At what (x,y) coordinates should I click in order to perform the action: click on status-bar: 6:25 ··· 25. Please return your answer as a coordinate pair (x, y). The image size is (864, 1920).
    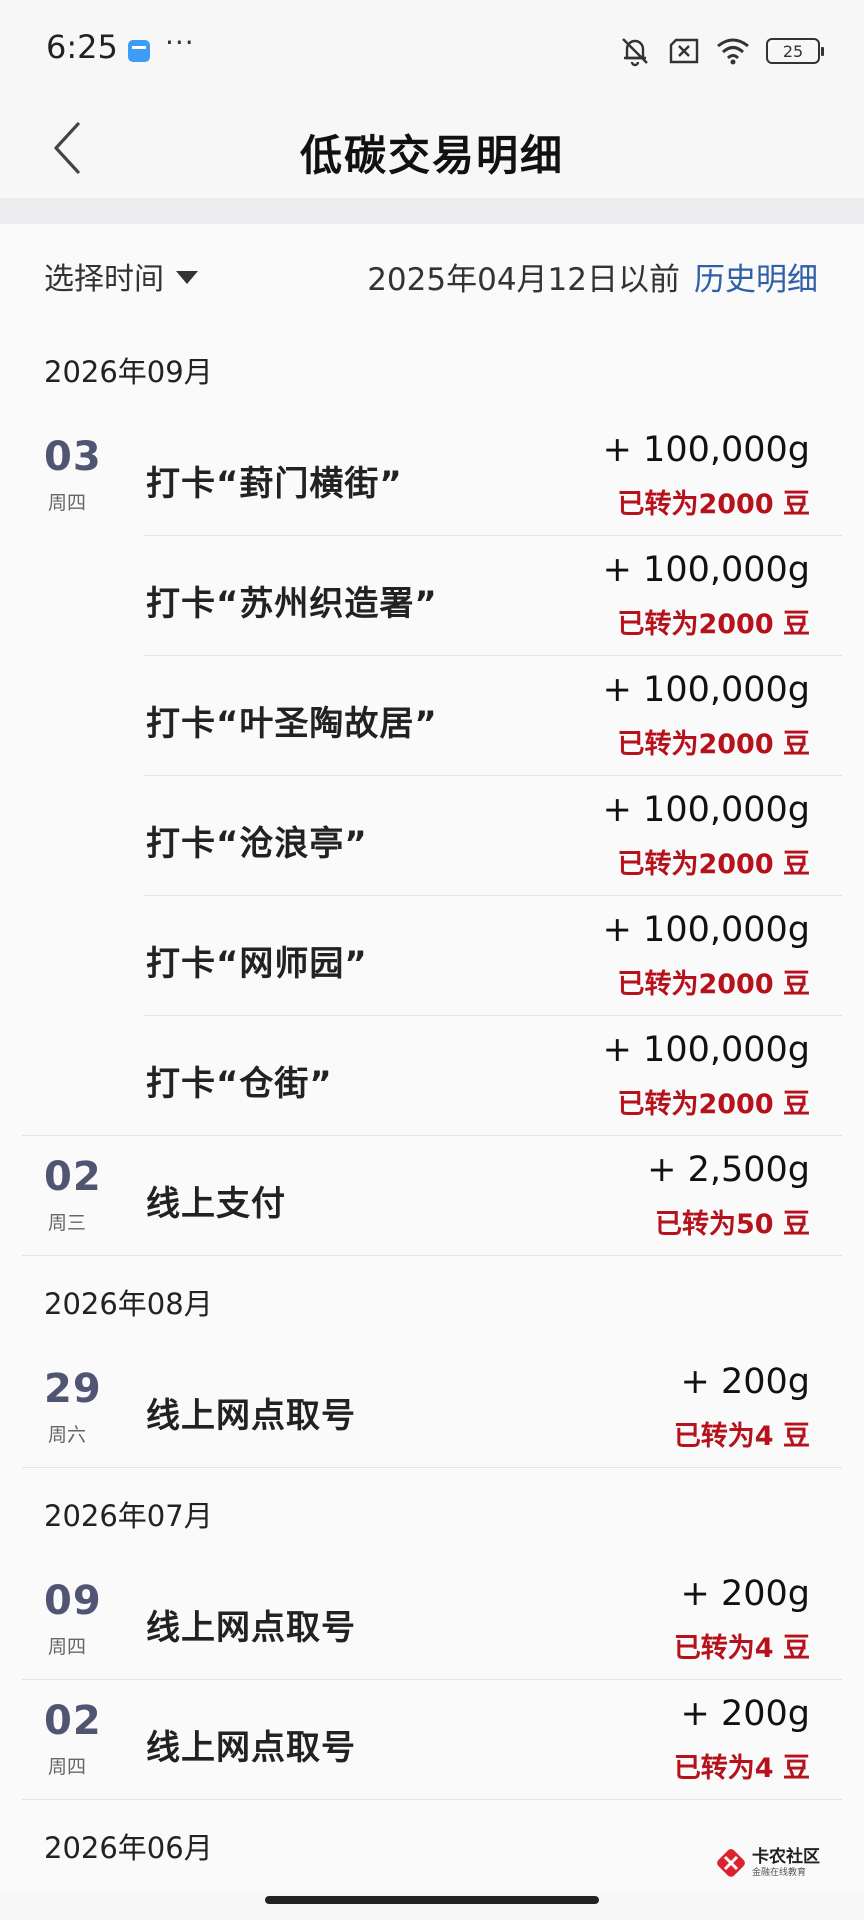
    Looking at the image, I should click on (432, 50).